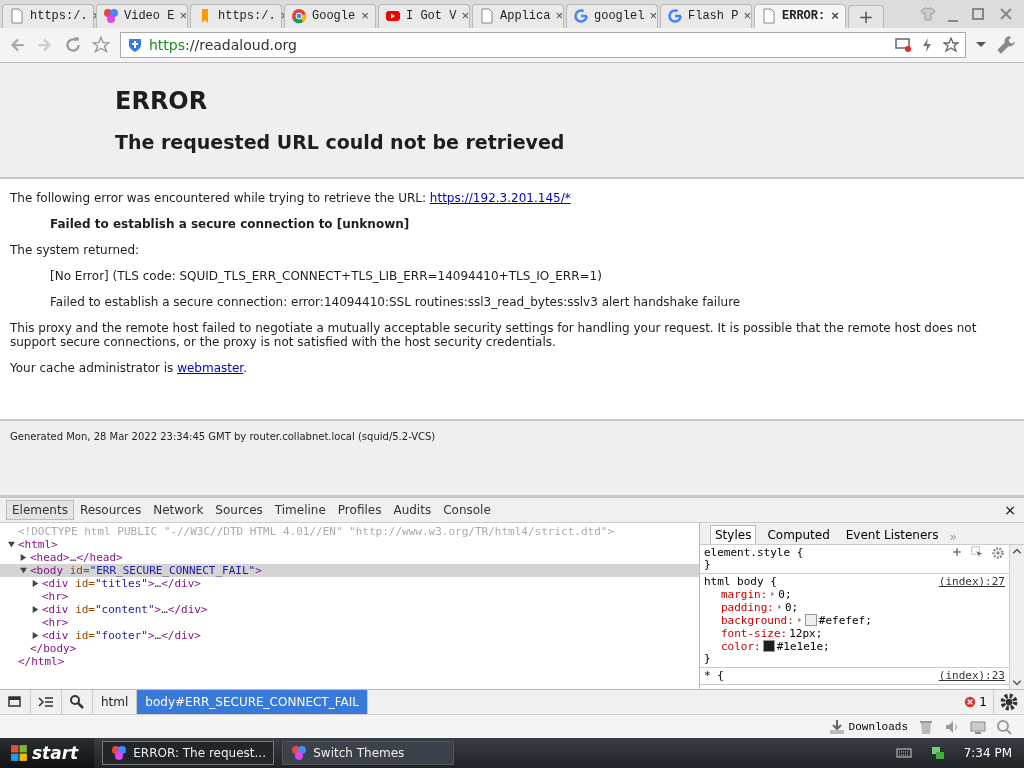 The width and height of the screenshot is (1024, 768). What do you see at coordinates (53, 648) in the screenshot?
I see `dom-node-line: </body>` at bounding box center [53, 648].